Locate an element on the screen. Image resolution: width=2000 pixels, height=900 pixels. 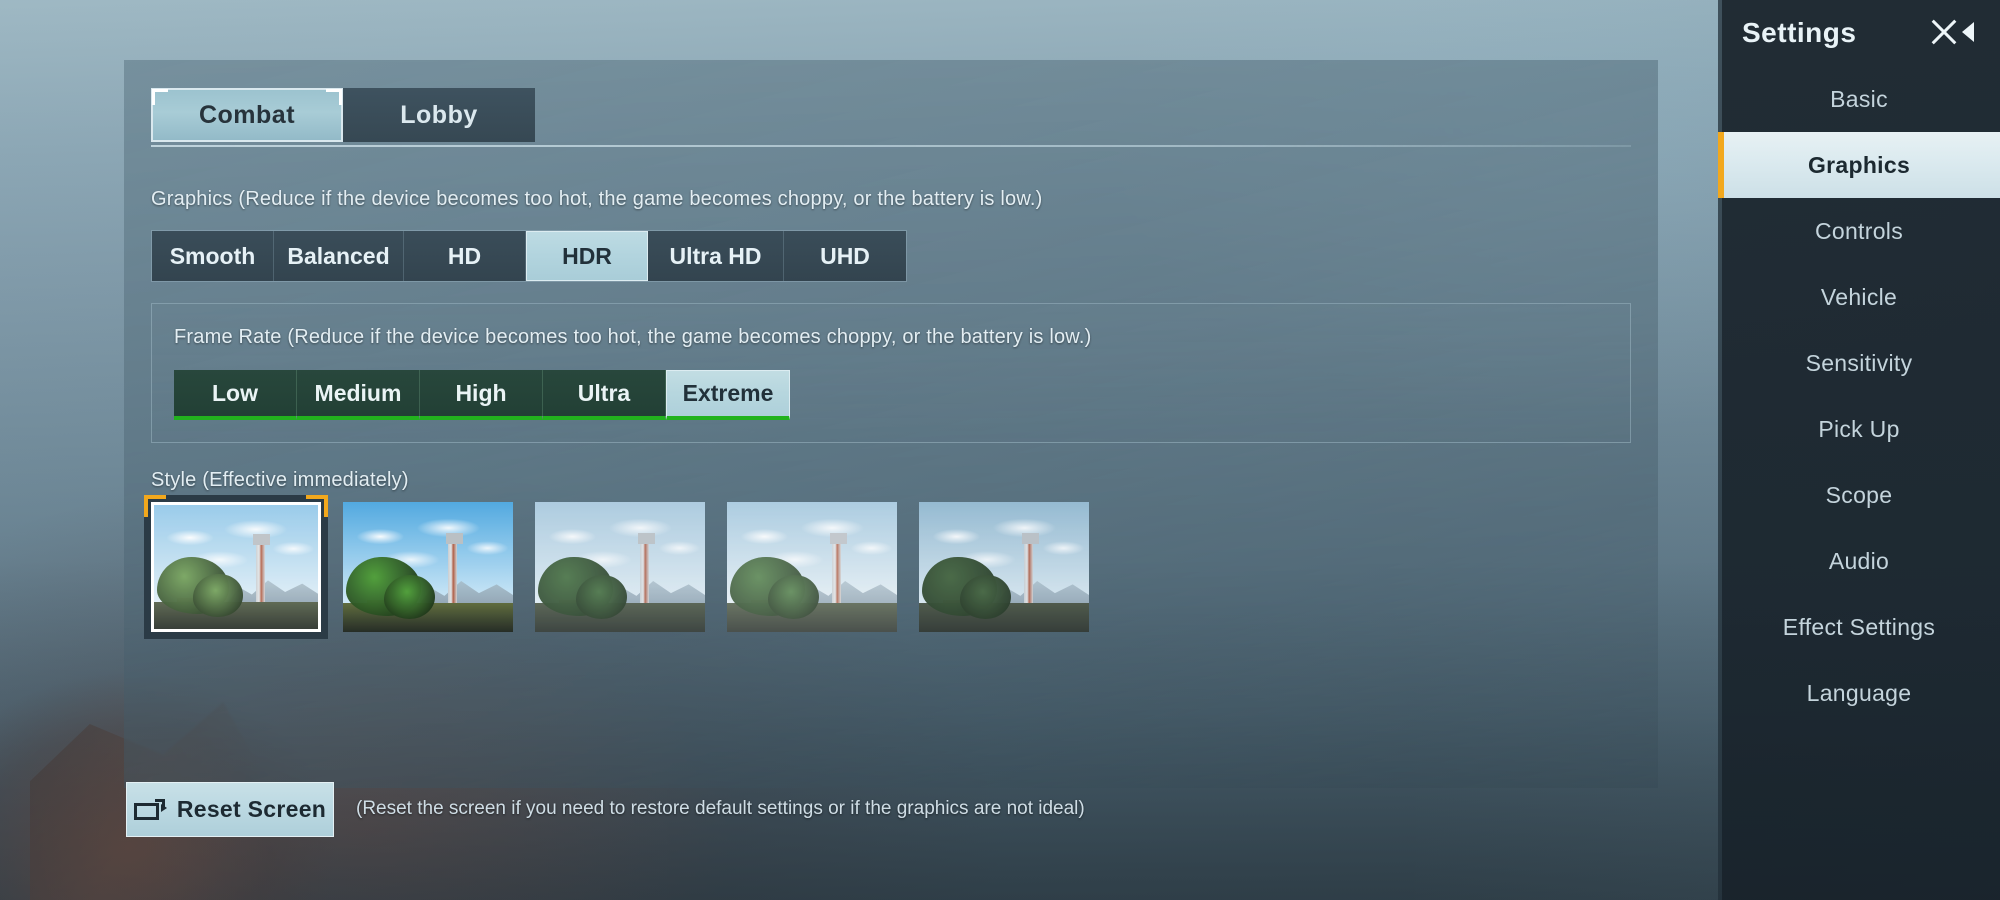
sidebar-item-label: Pick Up is located at coordinates (1859, 428).